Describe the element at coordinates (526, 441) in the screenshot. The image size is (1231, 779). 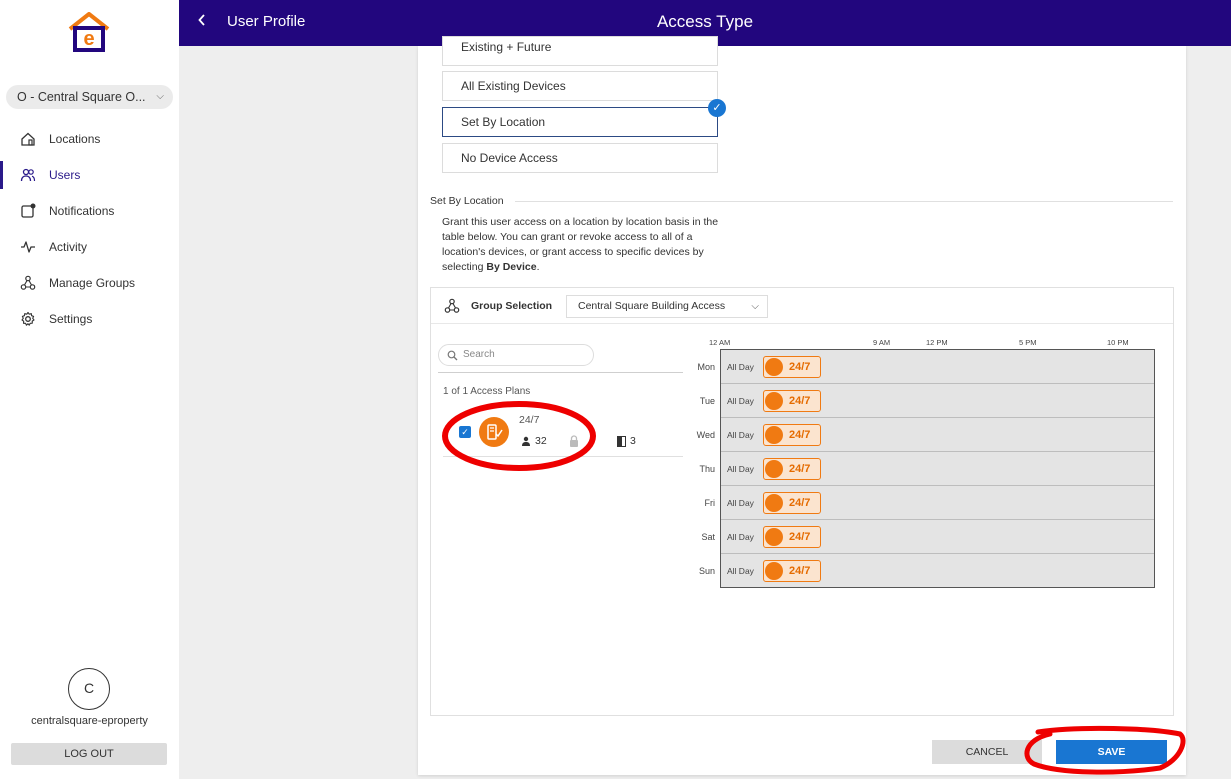
I see `user-icon` at that location.